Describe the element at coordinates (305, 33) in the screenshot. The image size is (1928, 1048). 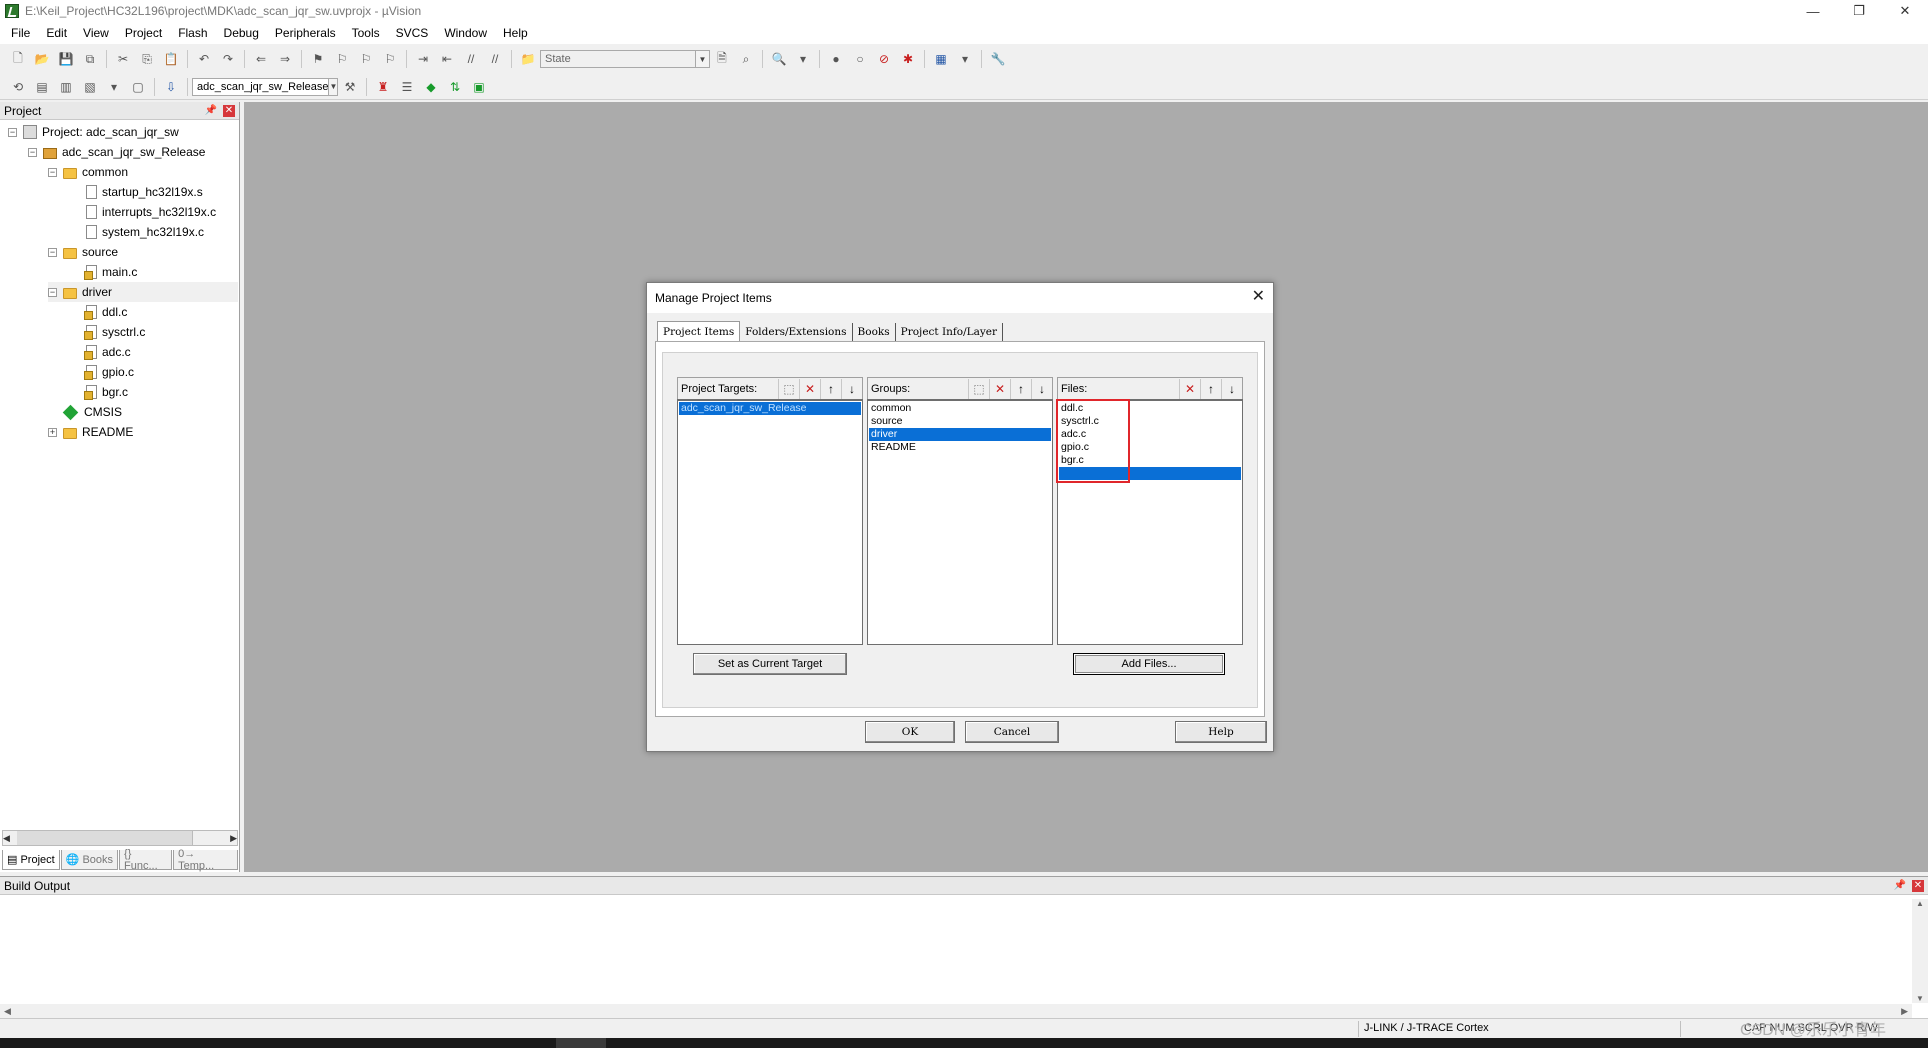
I see `menu-peripherals: Peripherals` at that location.